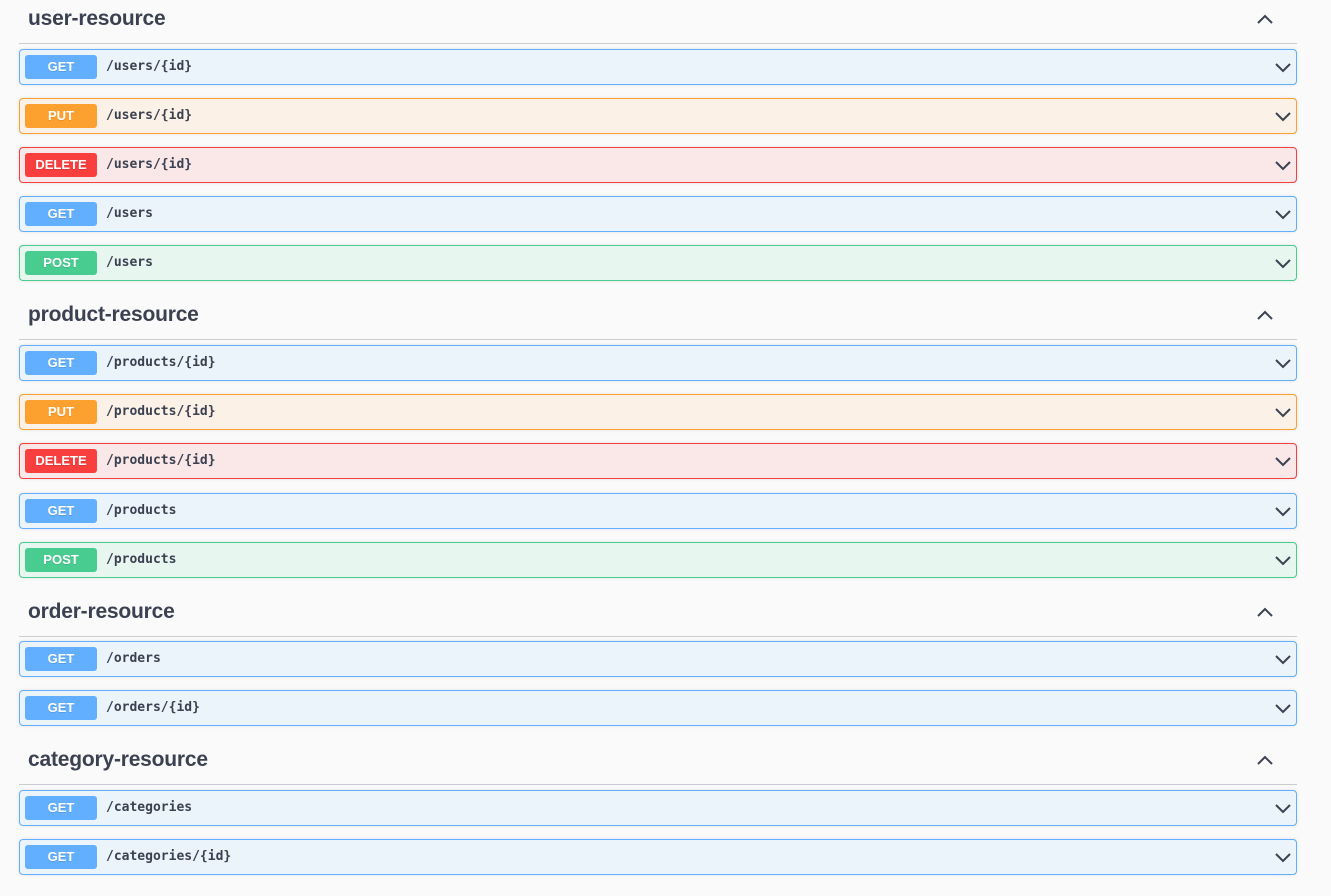 This screenshot has height=896, width=1331. Describe the element at coordinates (658, 763) in the screenshot. I see `section-header: category-resource` at that location.